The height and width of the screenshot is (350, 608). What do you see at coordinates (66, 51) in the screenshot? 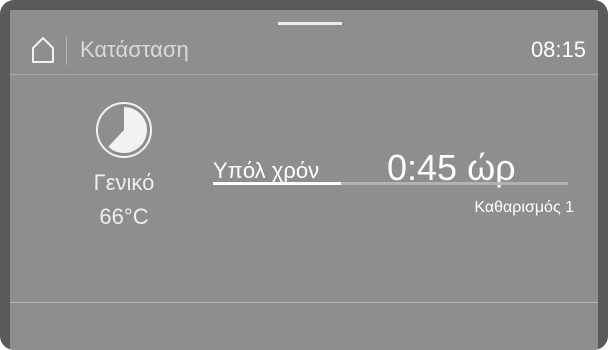
I see `header-divider` at bounding box center [66, 51].